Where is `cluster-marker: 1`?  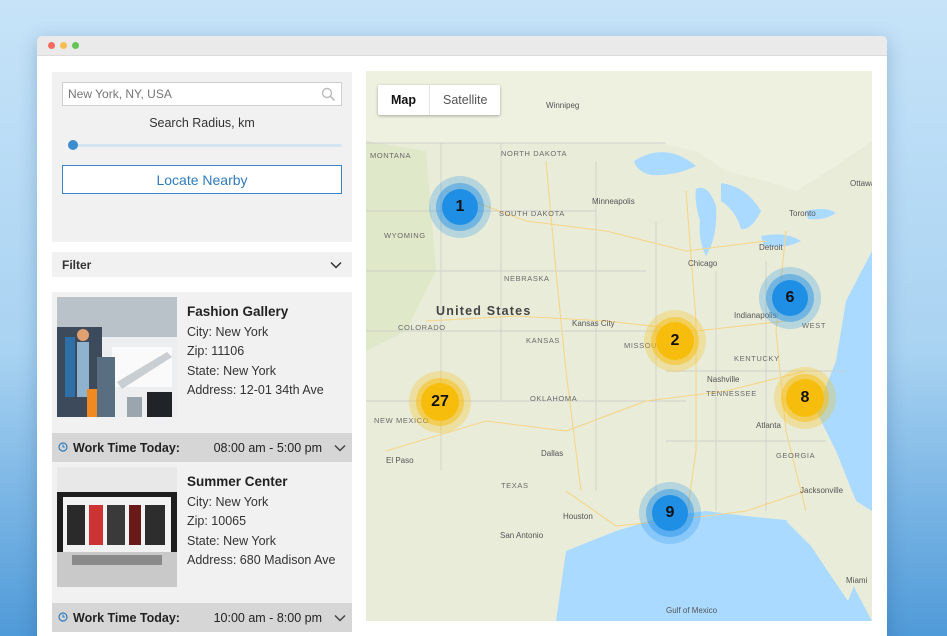 cluster-marker: 1 is located at coordinates (460, 207).